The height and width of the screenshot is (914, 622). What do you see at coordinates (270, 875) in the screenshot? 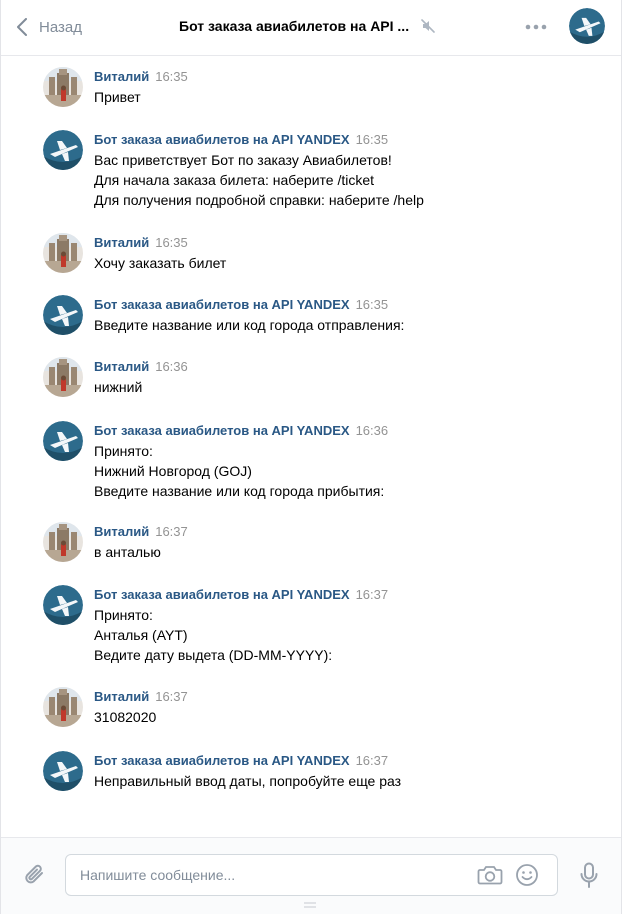
I see `message-input` at bounding box center [270, 875].